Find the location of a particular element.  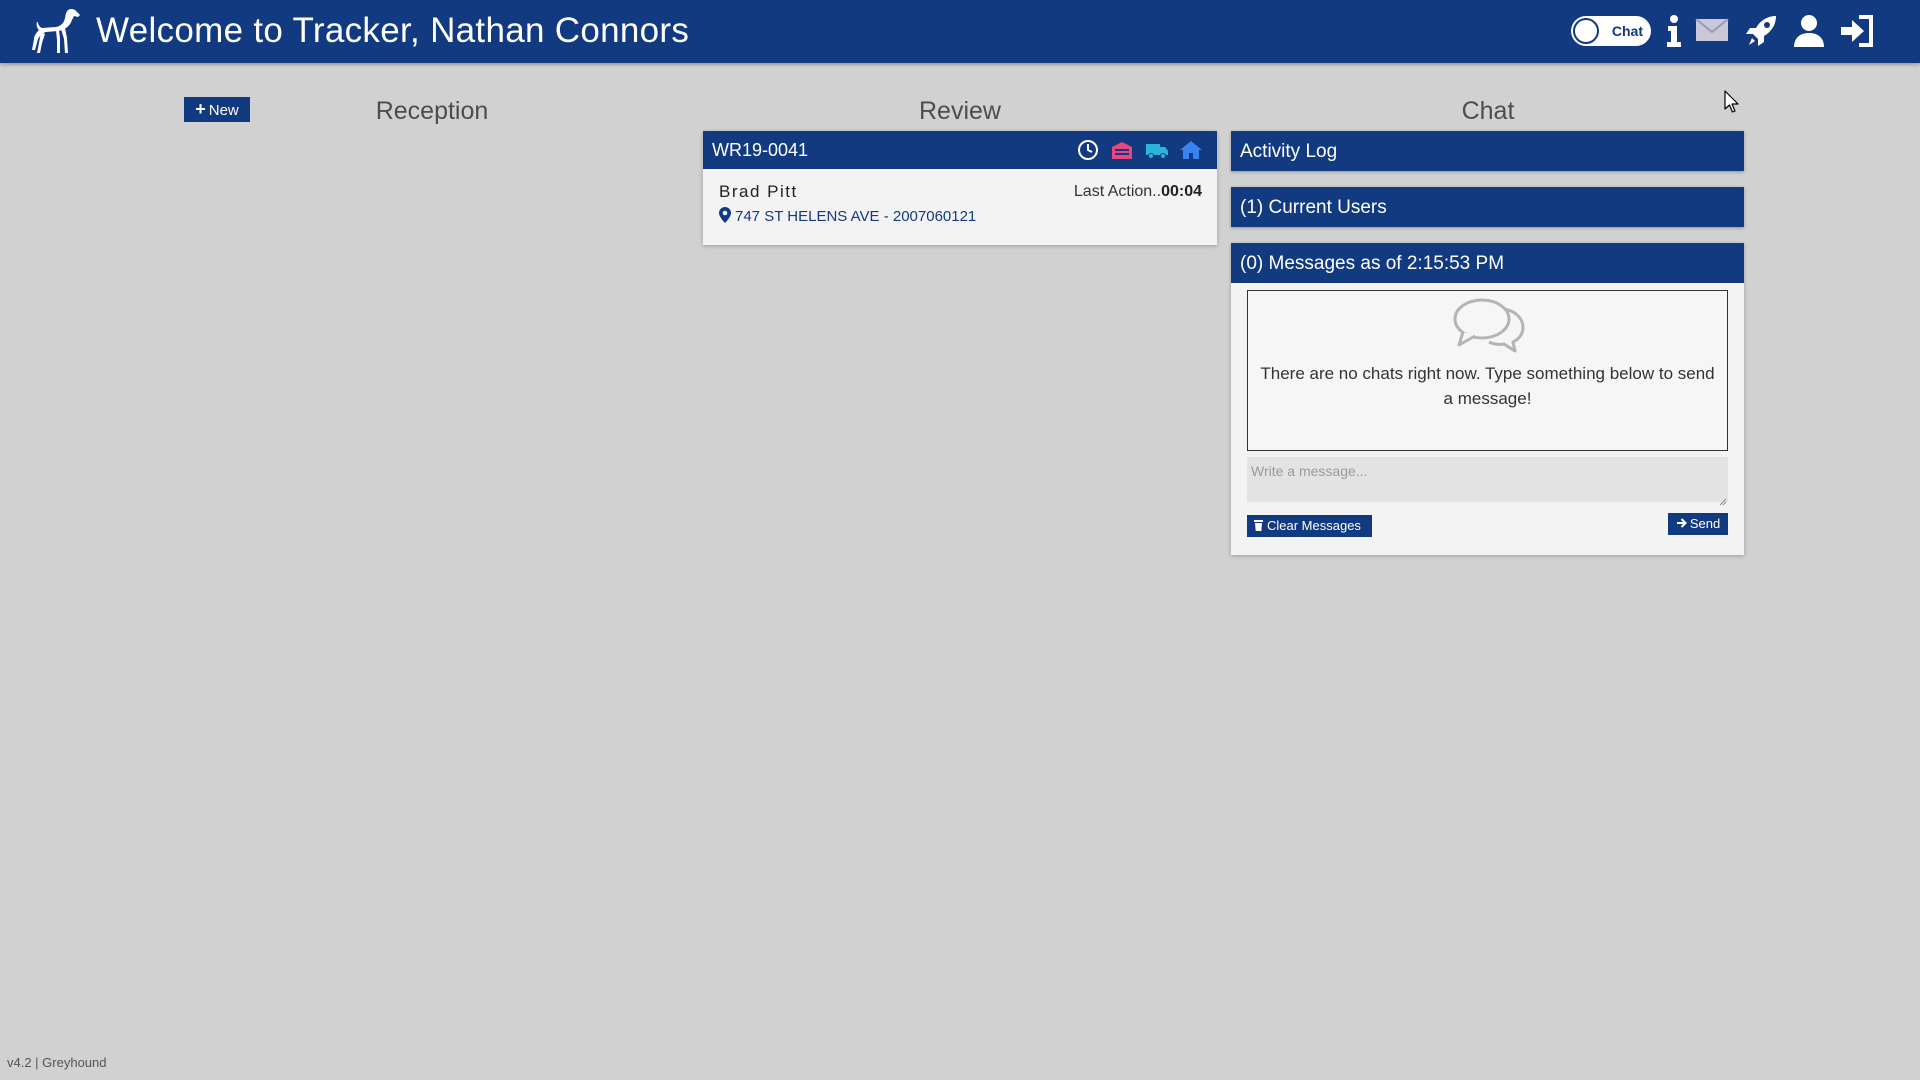

mouse-cursor-icon is located at coordinates (1732, 102).